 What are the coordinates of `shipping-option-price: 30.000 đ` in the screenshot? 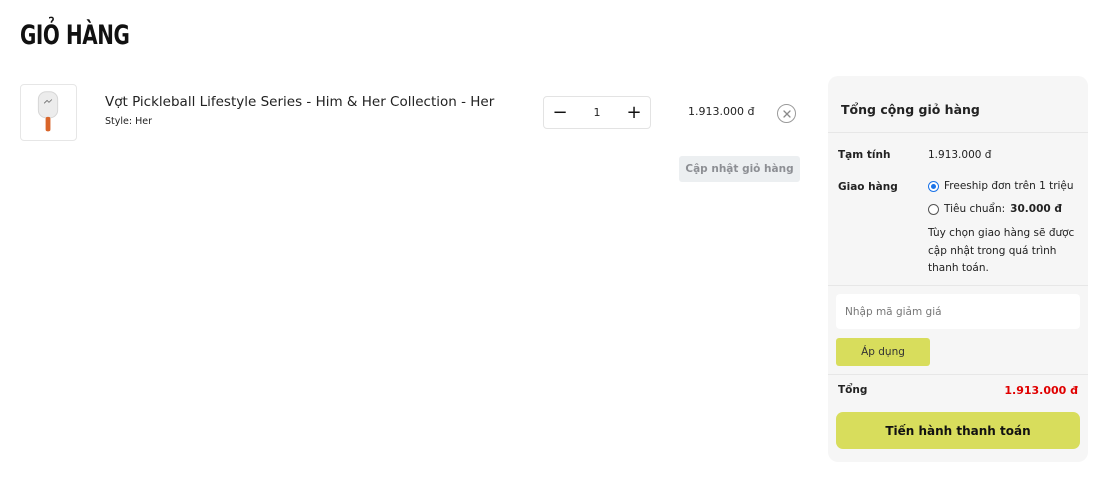 It's located at (1036, 209).